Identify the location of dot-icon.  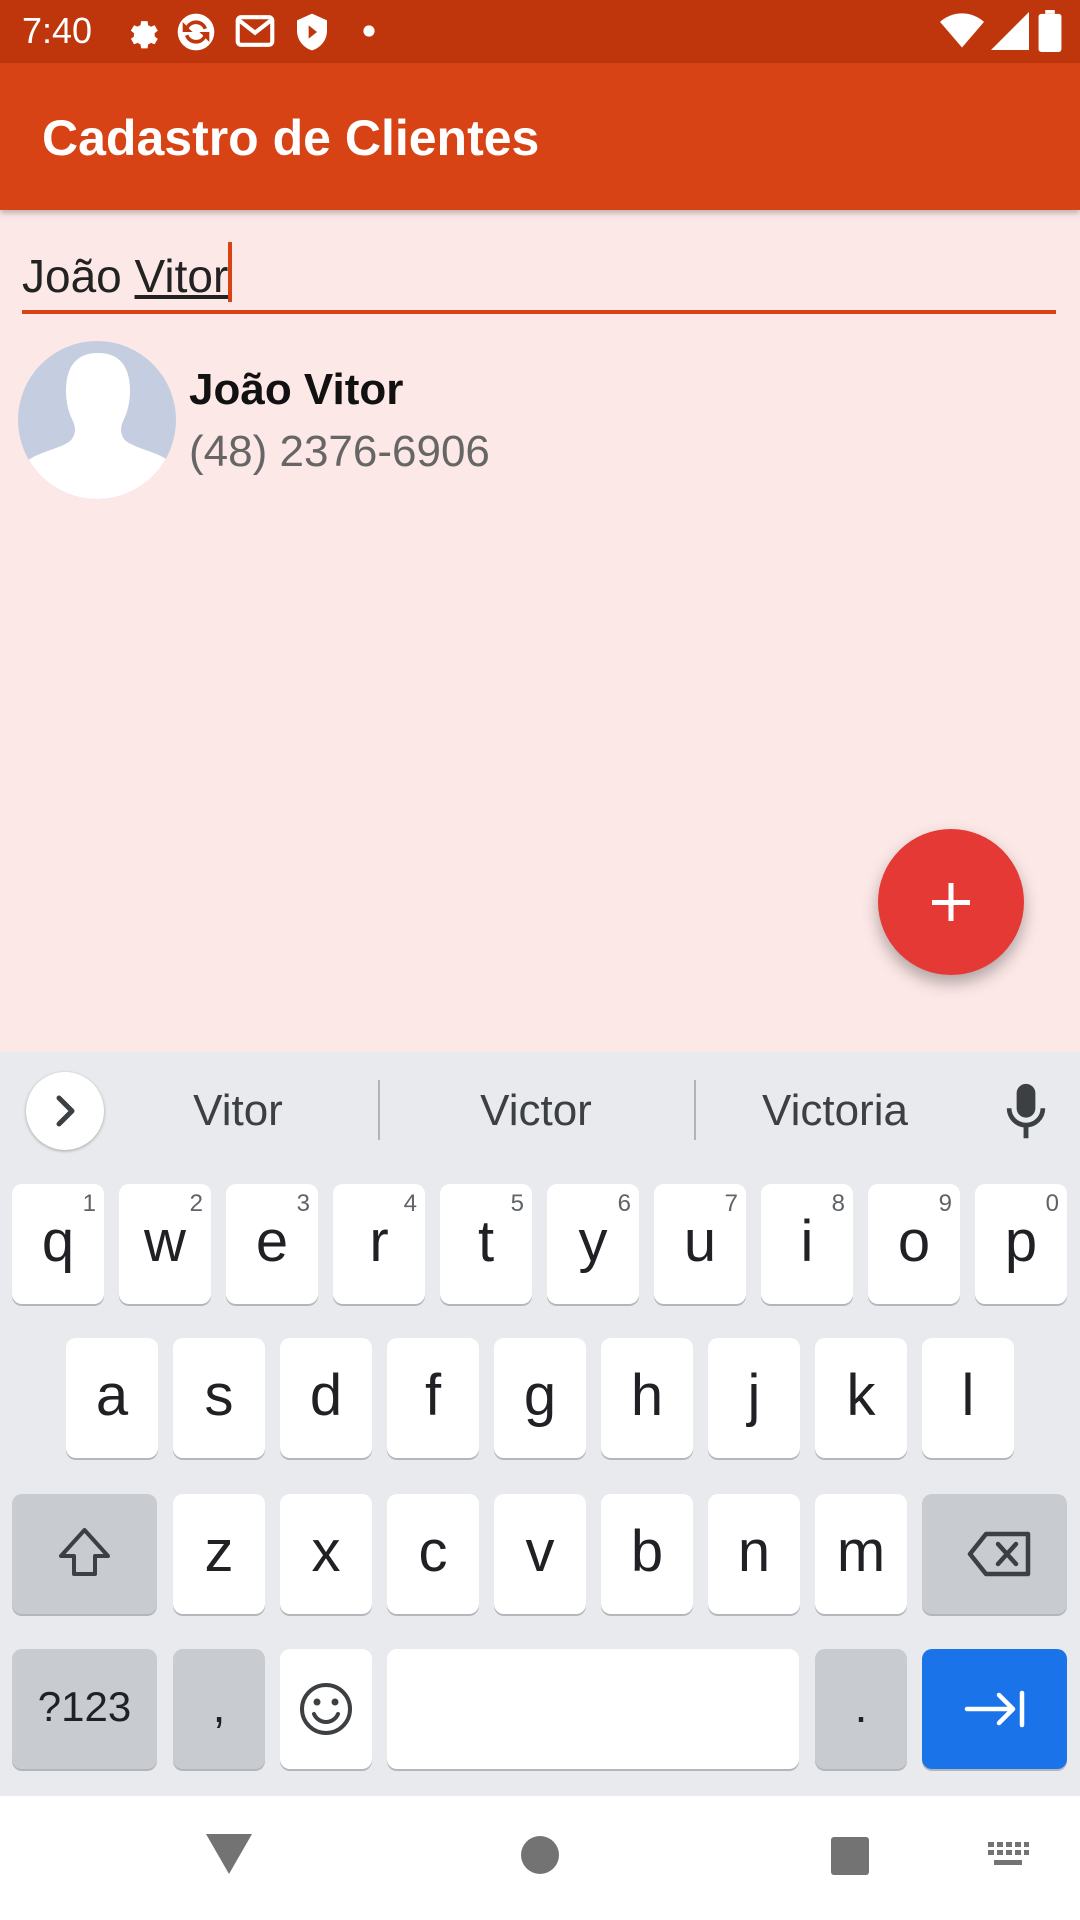
(369, 31).